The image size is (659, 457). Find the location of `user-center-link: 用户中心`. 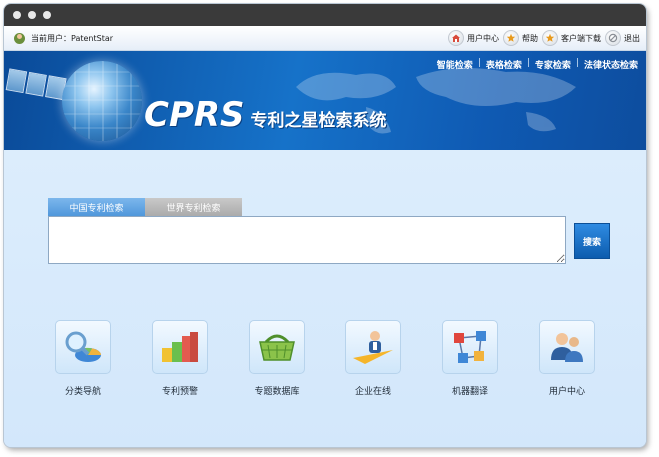

user-center-link: 用户中心 is located at coordinates (473, 38).